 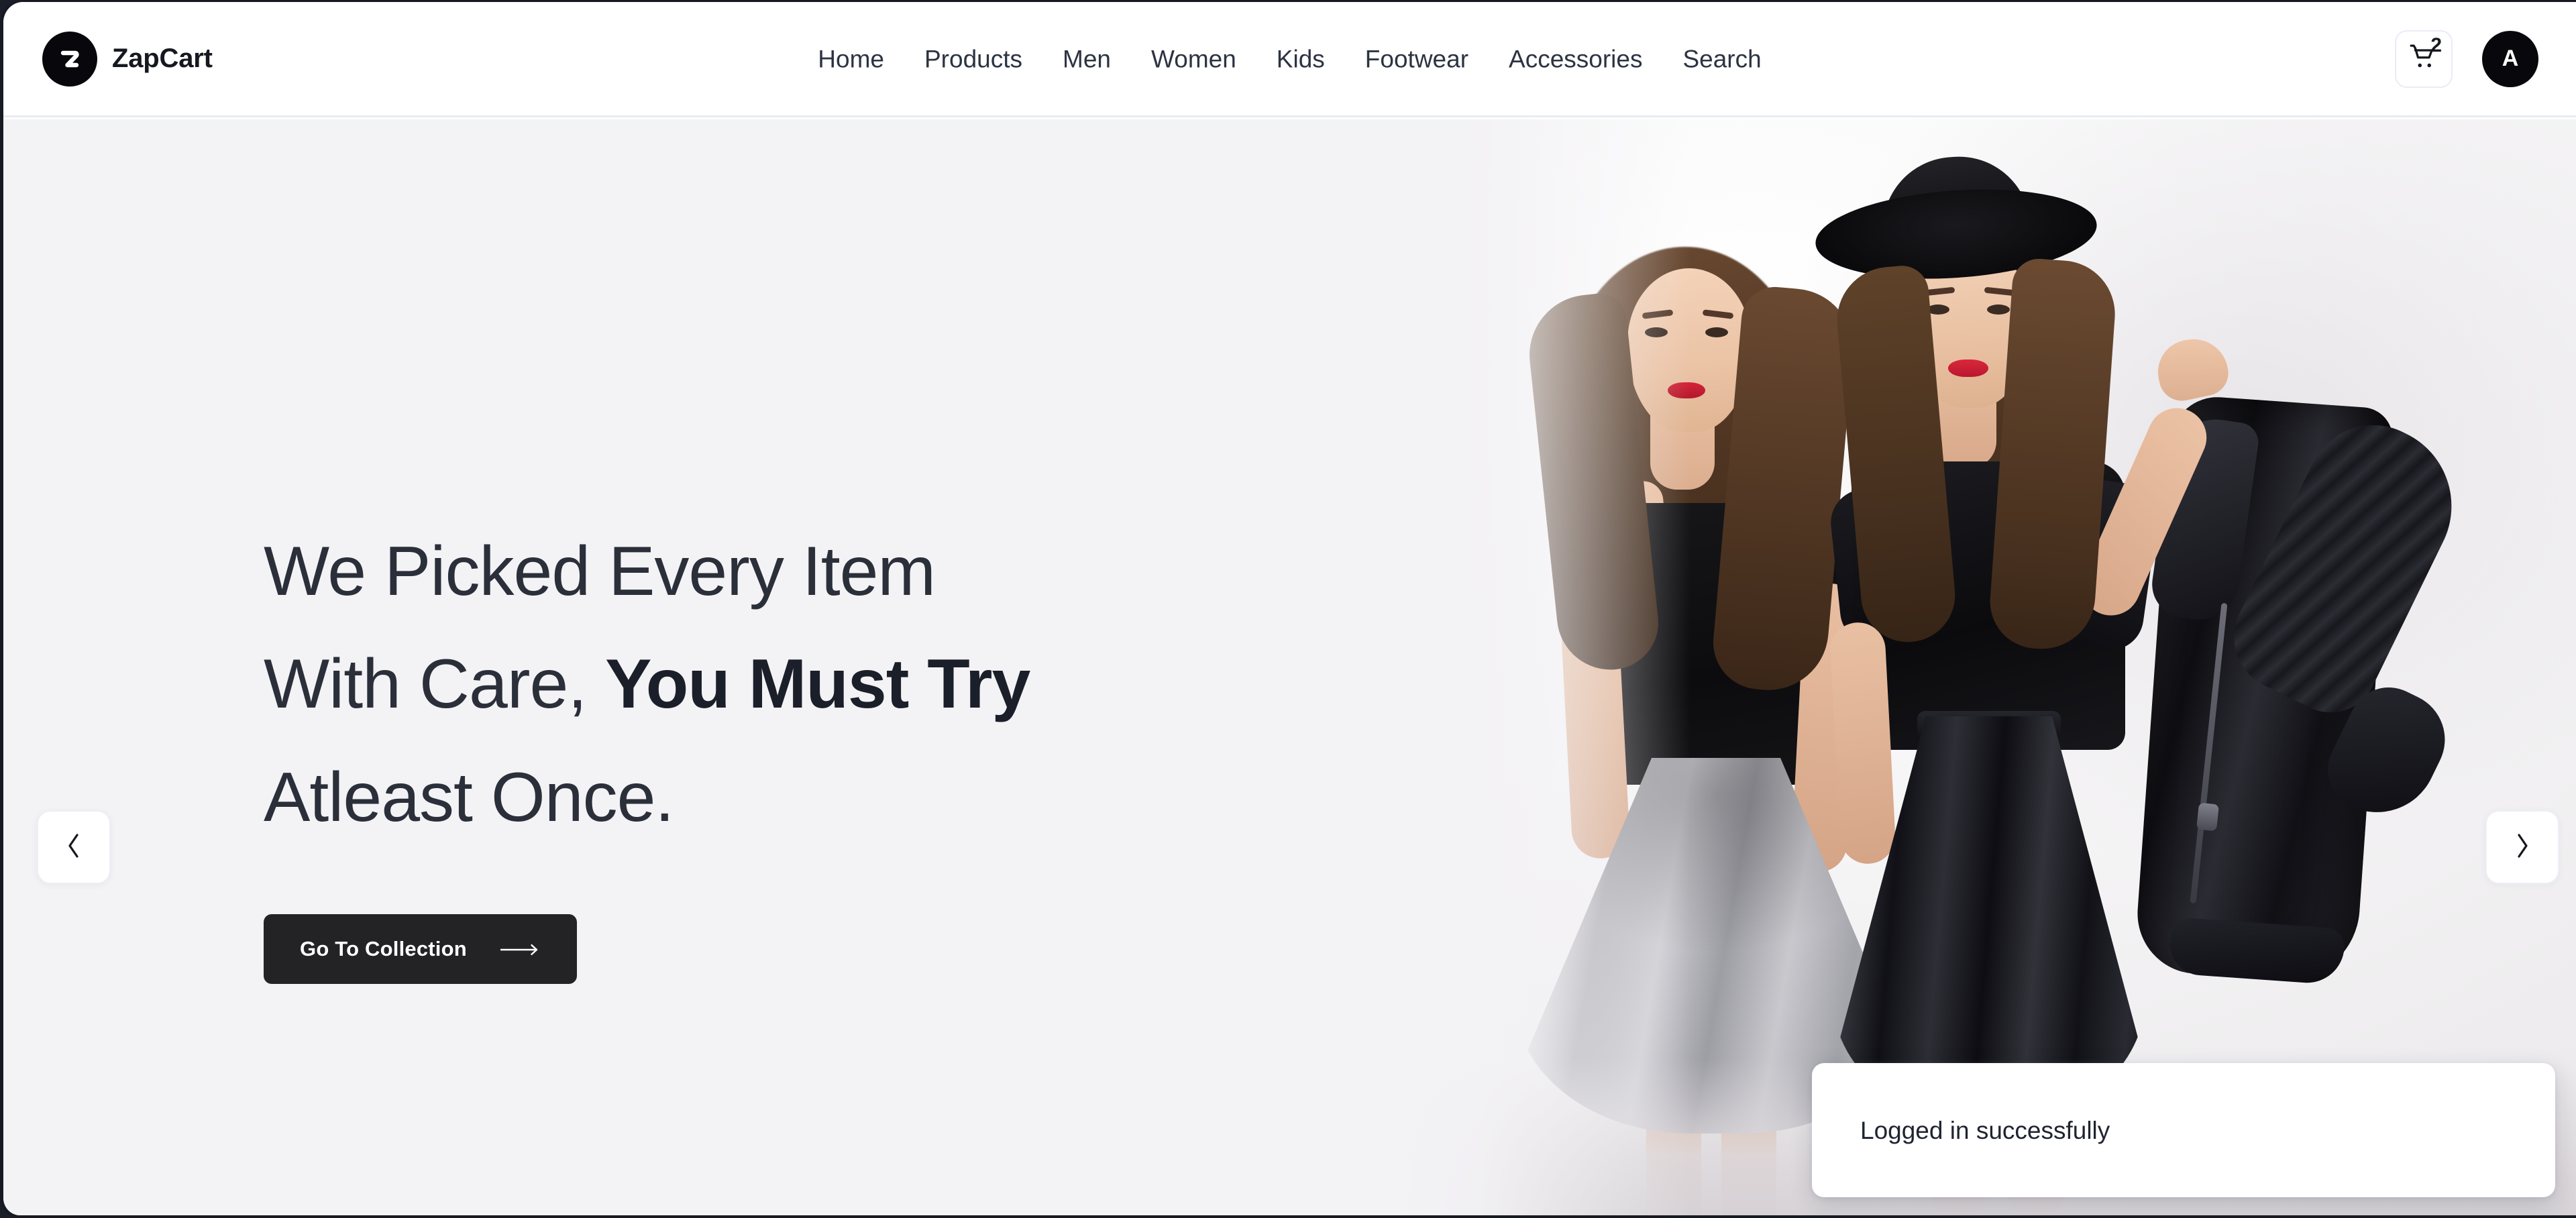 I want to click on cart-button: 2, so click(x=2424, y=59).